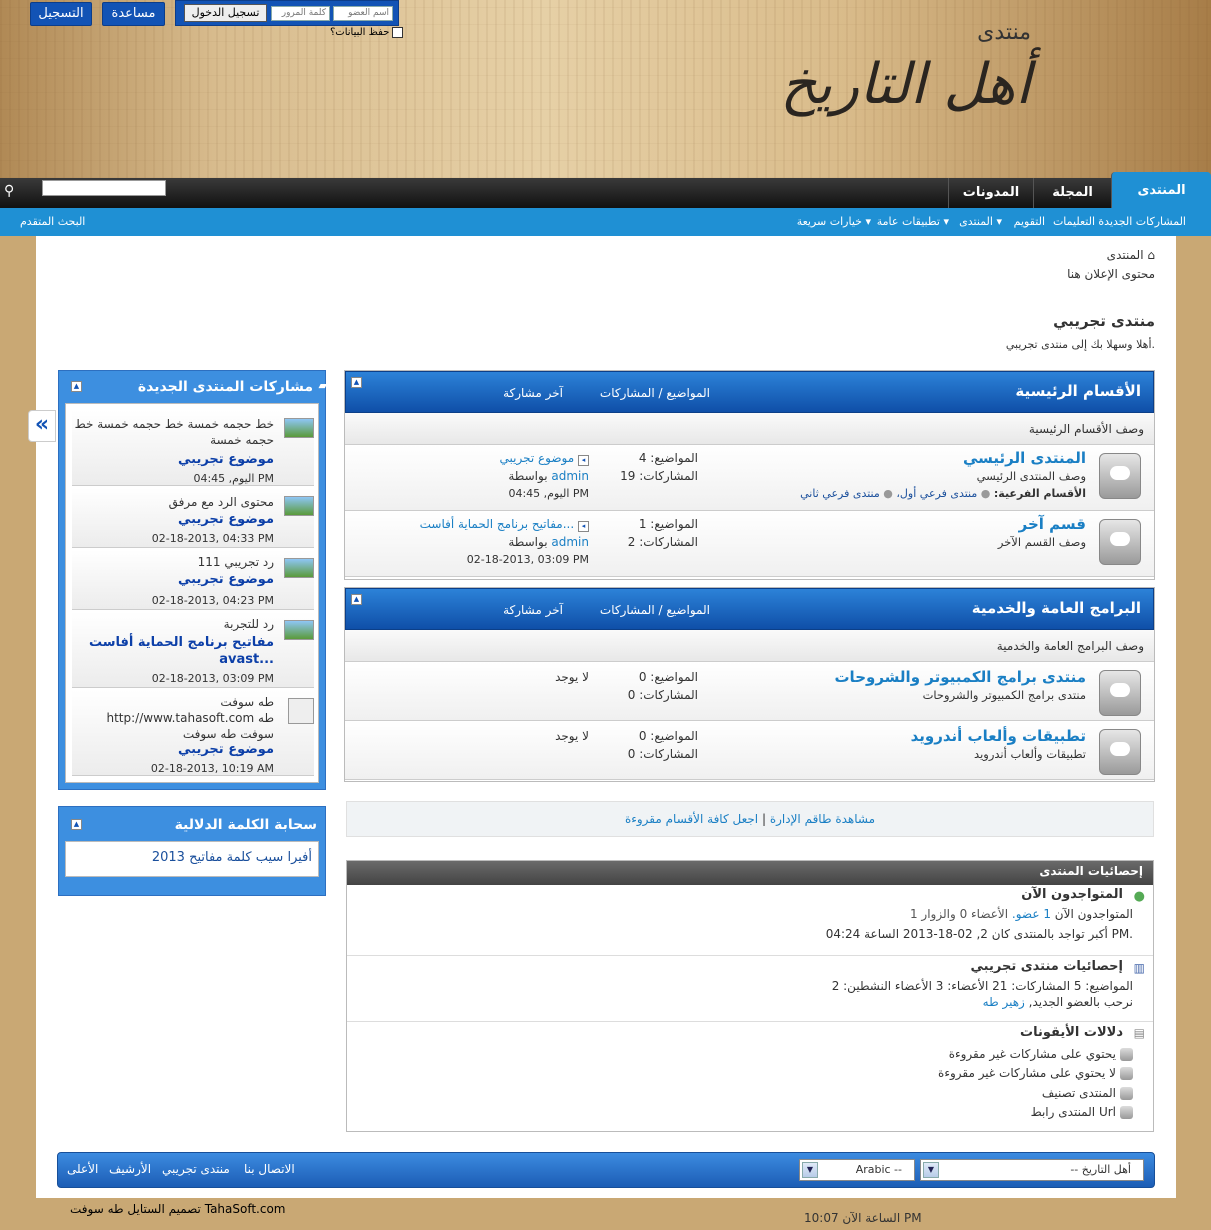  Describe the element at coordinates (1139, 968) in the screenshot. I see `chart-icon: ▥` at that location.